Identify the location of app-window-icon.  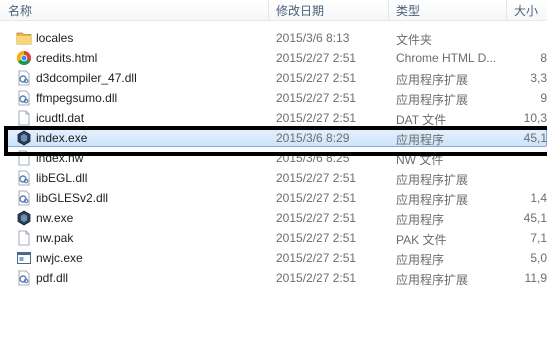
(24, 258).